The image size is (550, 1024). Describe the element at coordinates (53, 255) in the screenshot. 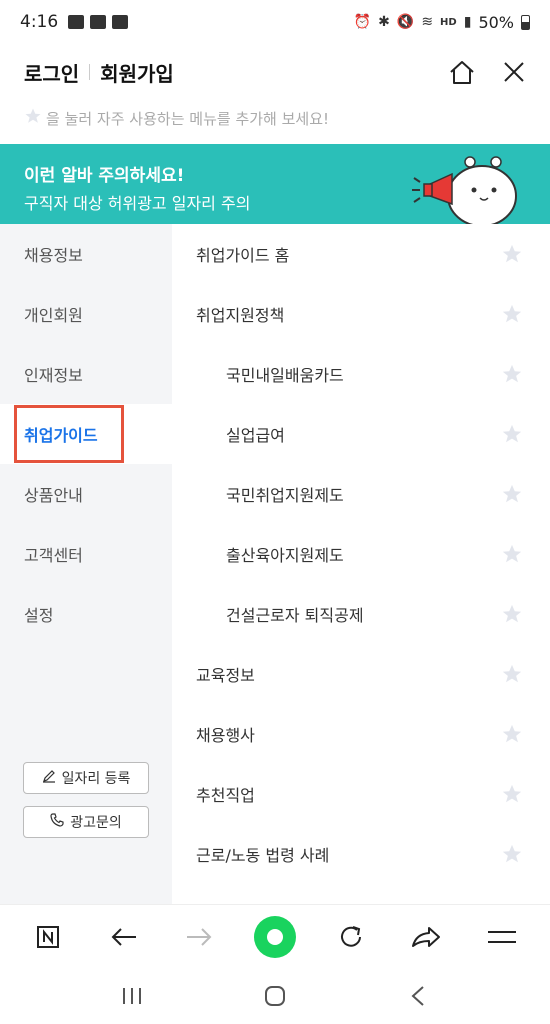

I see `side-item-label: 채용정보` at that location.